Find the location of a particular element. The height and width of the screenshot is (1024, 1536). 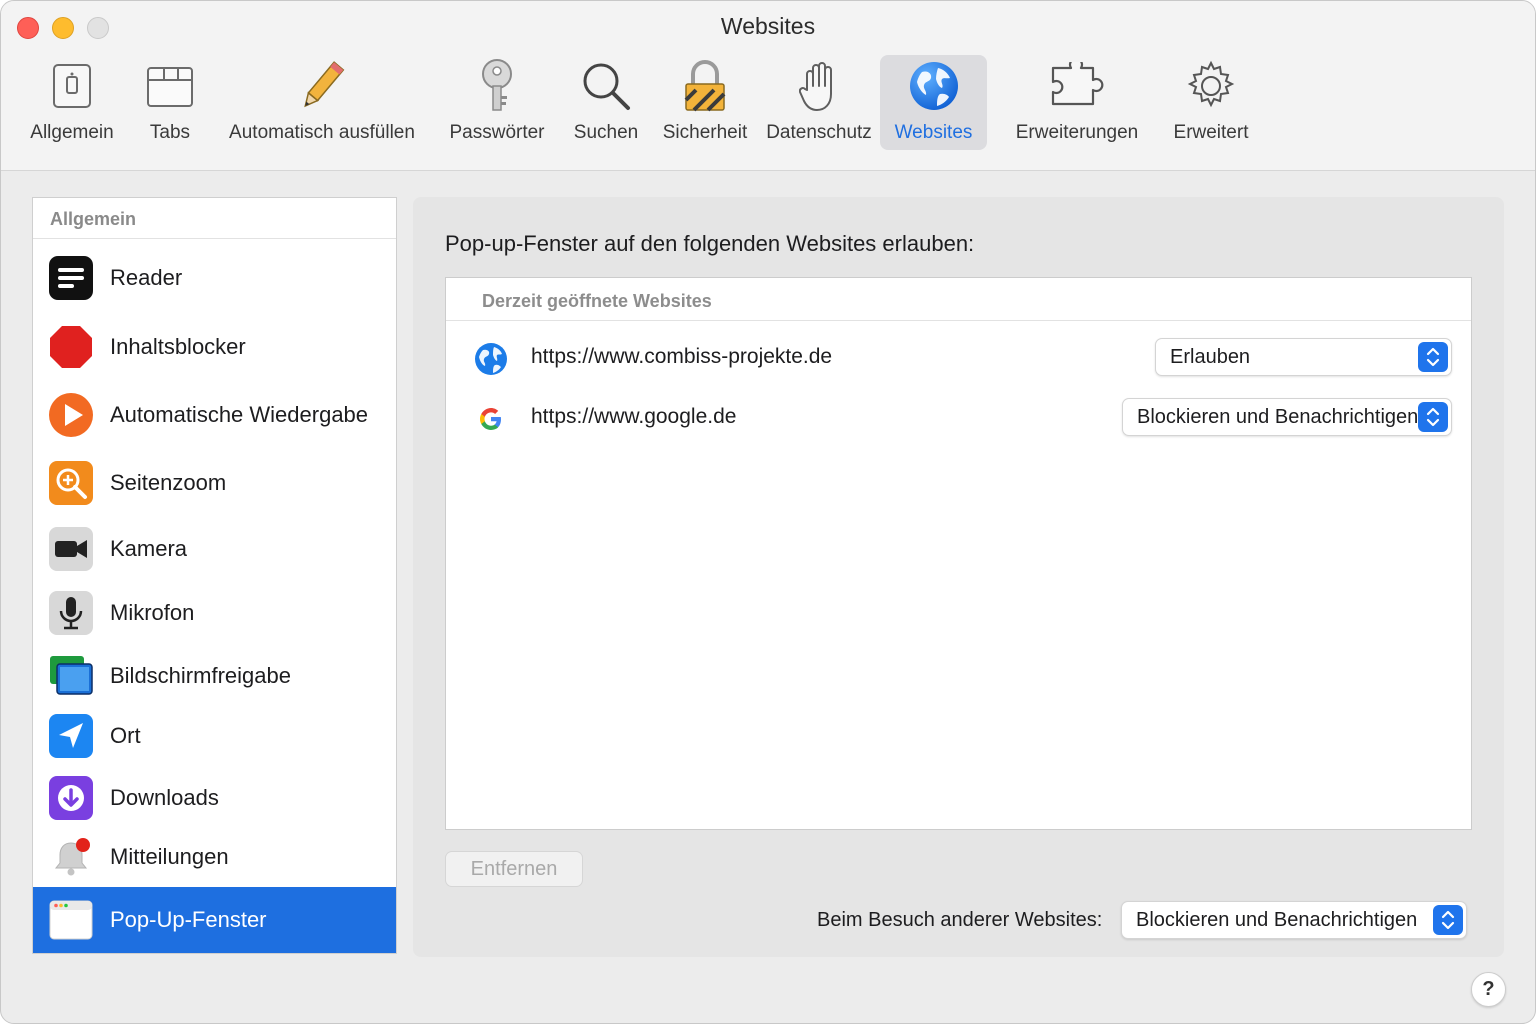

table-header: Derzeit geöffnete Websites is located at coordinates (958, 299).